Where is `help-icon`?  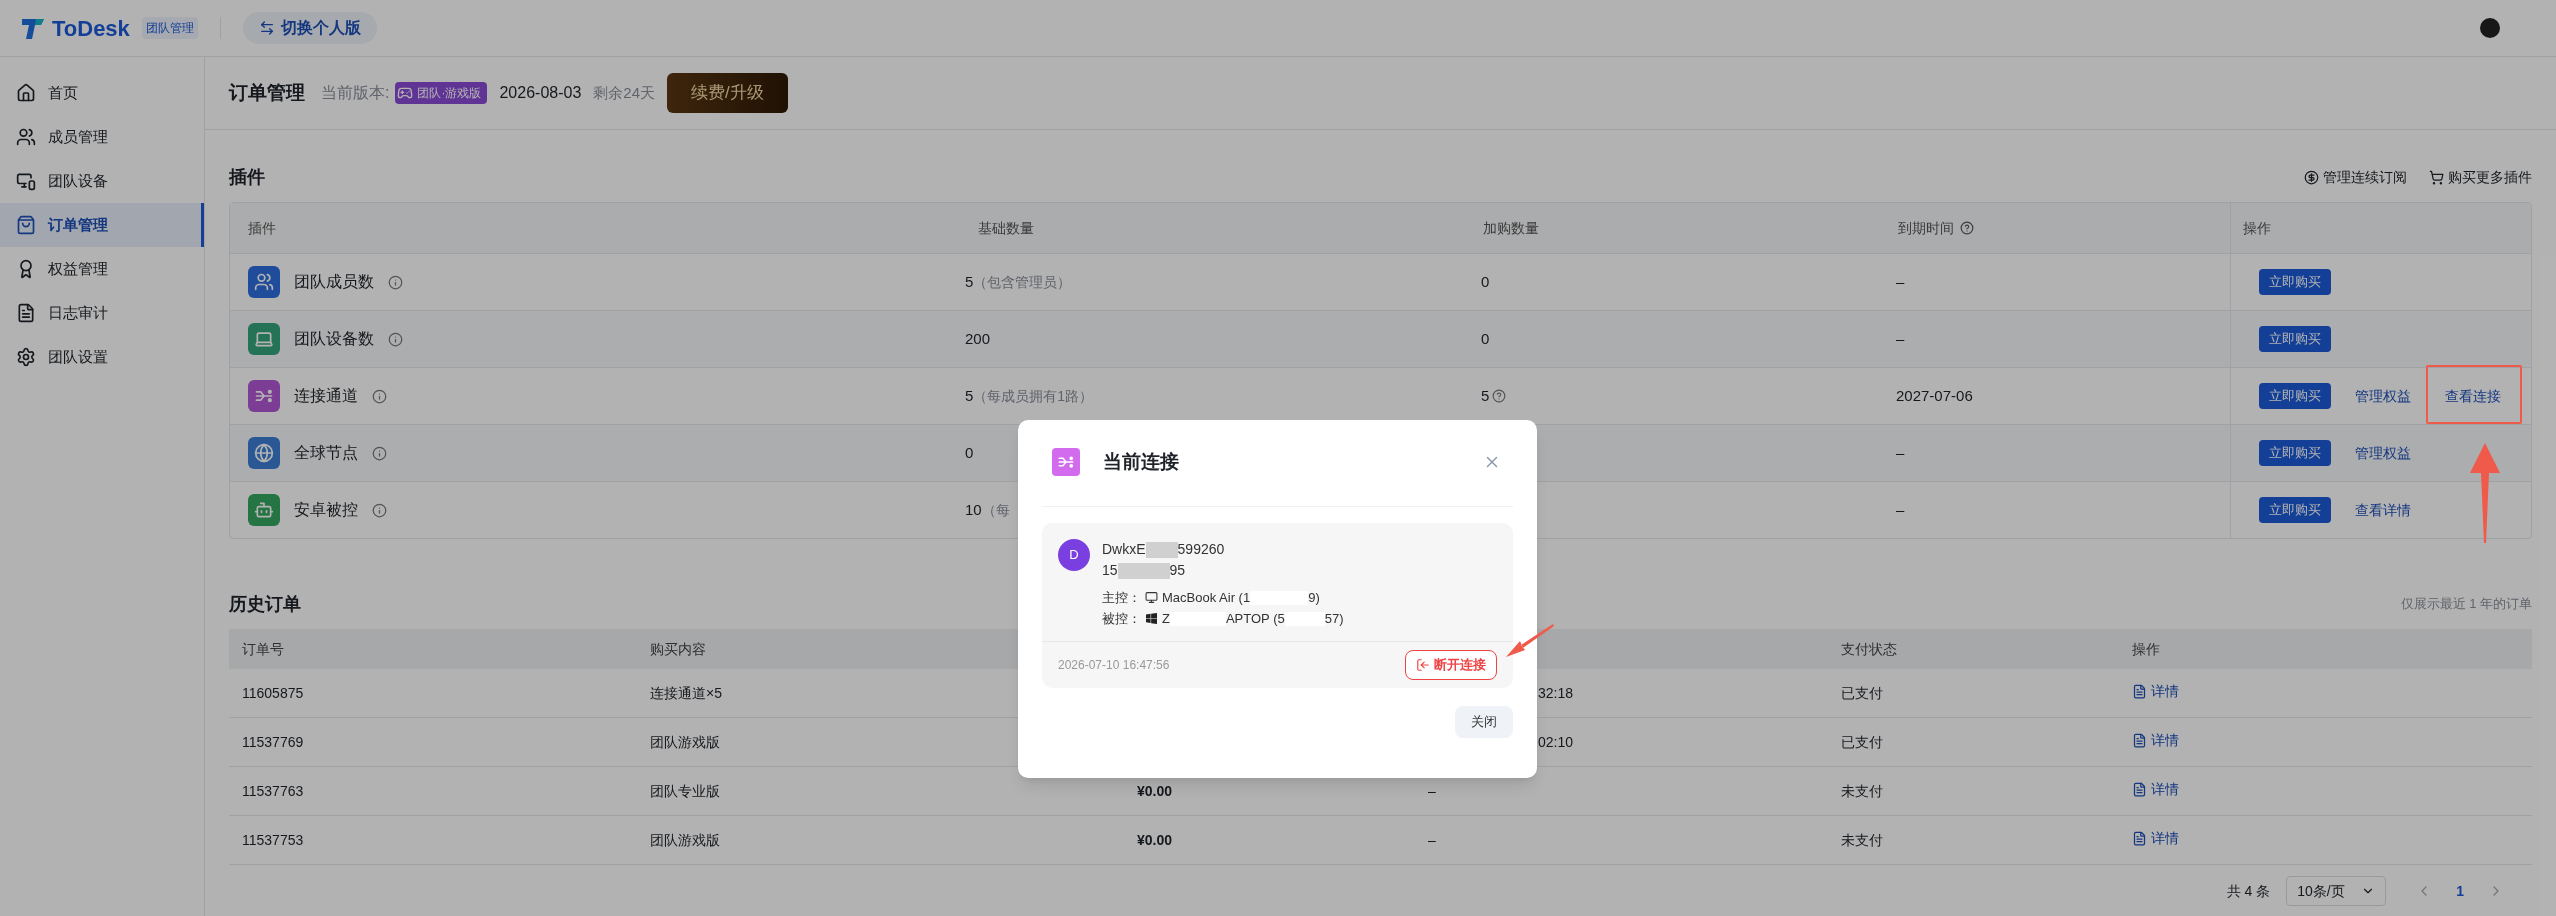 help-icon is located at coordinates (1967, 228).